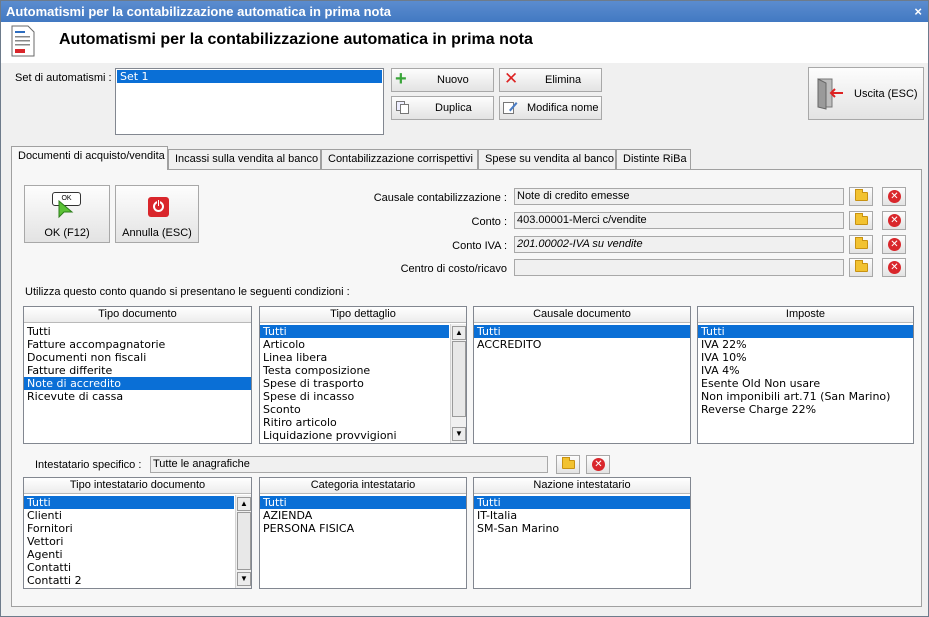  I want to click on list-item: Documenti non fiscali, so click(137, 357).